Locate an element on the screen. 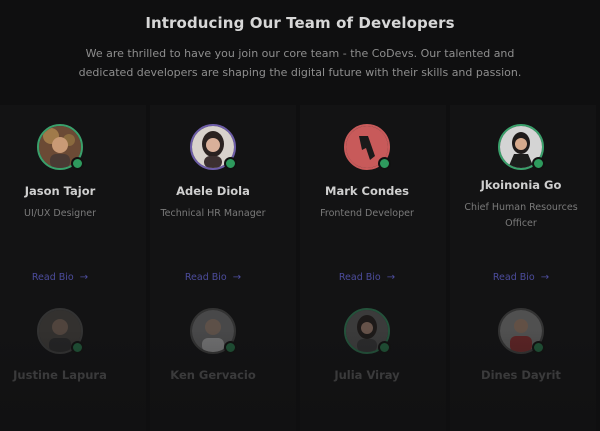  team-card: Mark Condes Frontend Developer Read Bio → is located at coordinates (367, 203).